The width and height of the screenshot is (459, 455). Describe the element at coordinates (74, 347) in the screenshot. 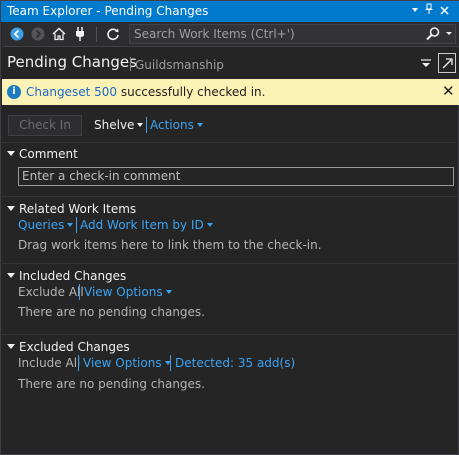

I see `excluded-changes-heading: Excluded Changes` at that location.